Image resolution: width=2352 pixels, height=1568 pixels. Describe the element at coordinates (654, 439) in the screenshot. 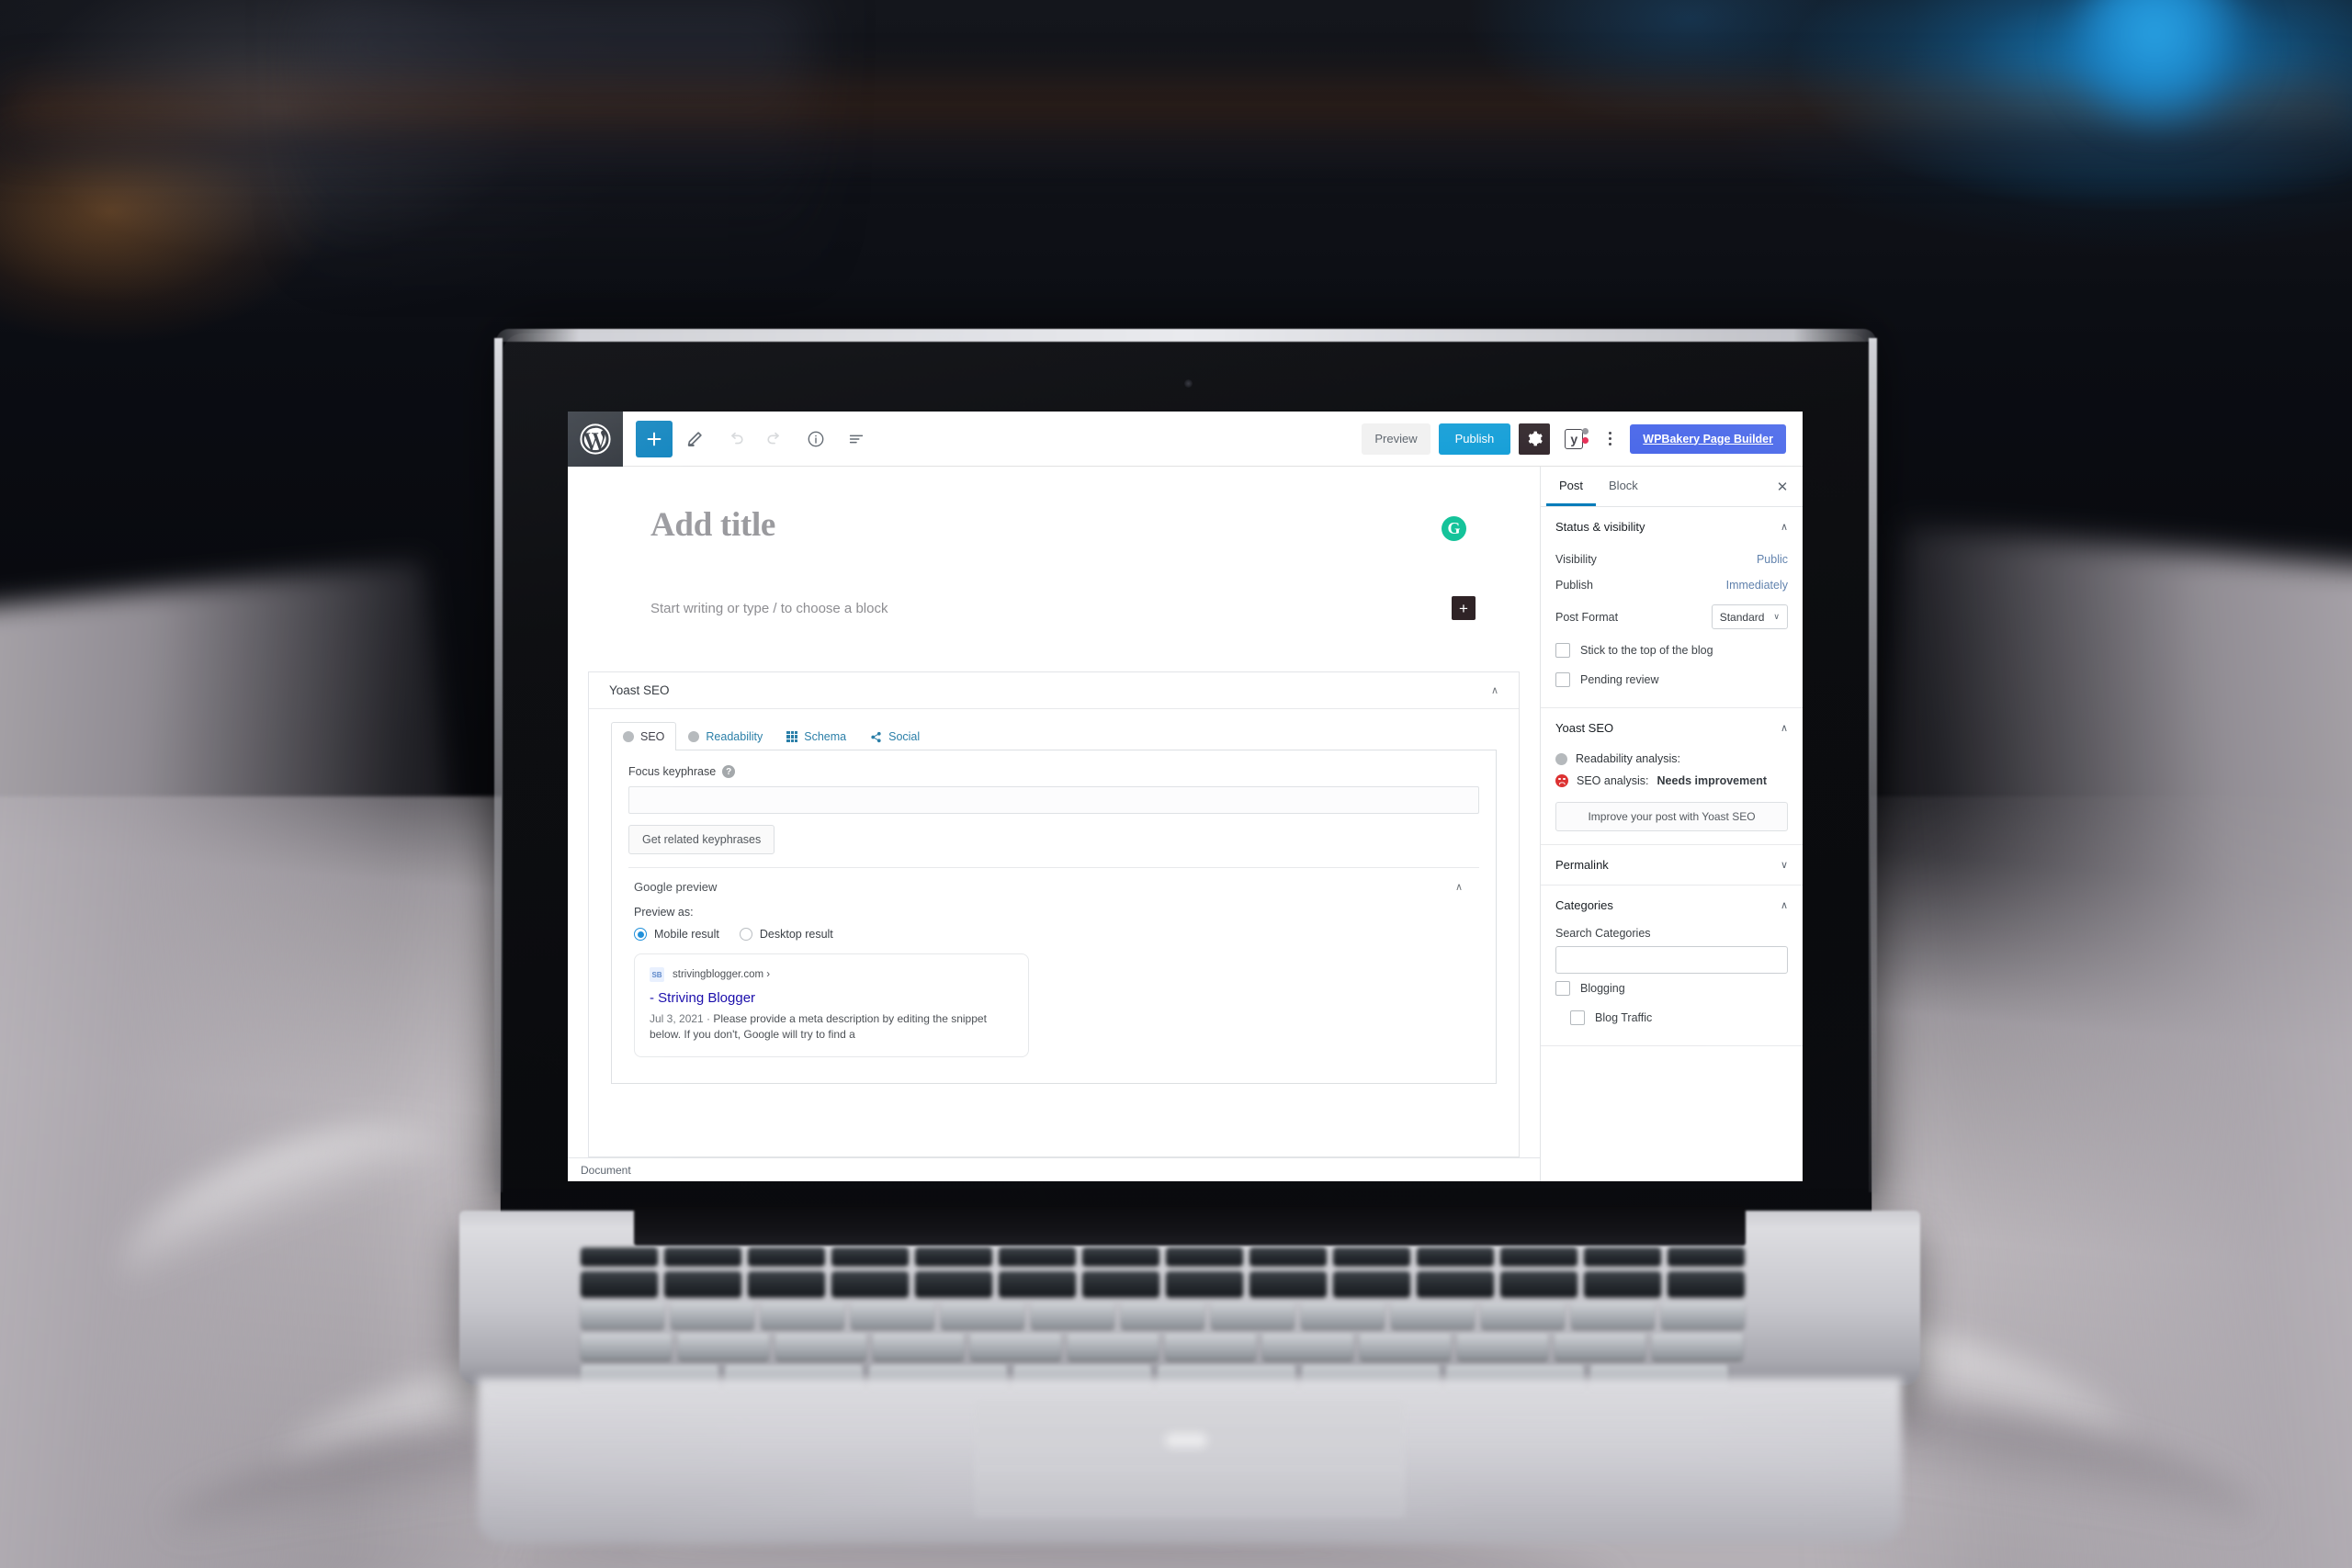

I see `add-block-button` at that location.